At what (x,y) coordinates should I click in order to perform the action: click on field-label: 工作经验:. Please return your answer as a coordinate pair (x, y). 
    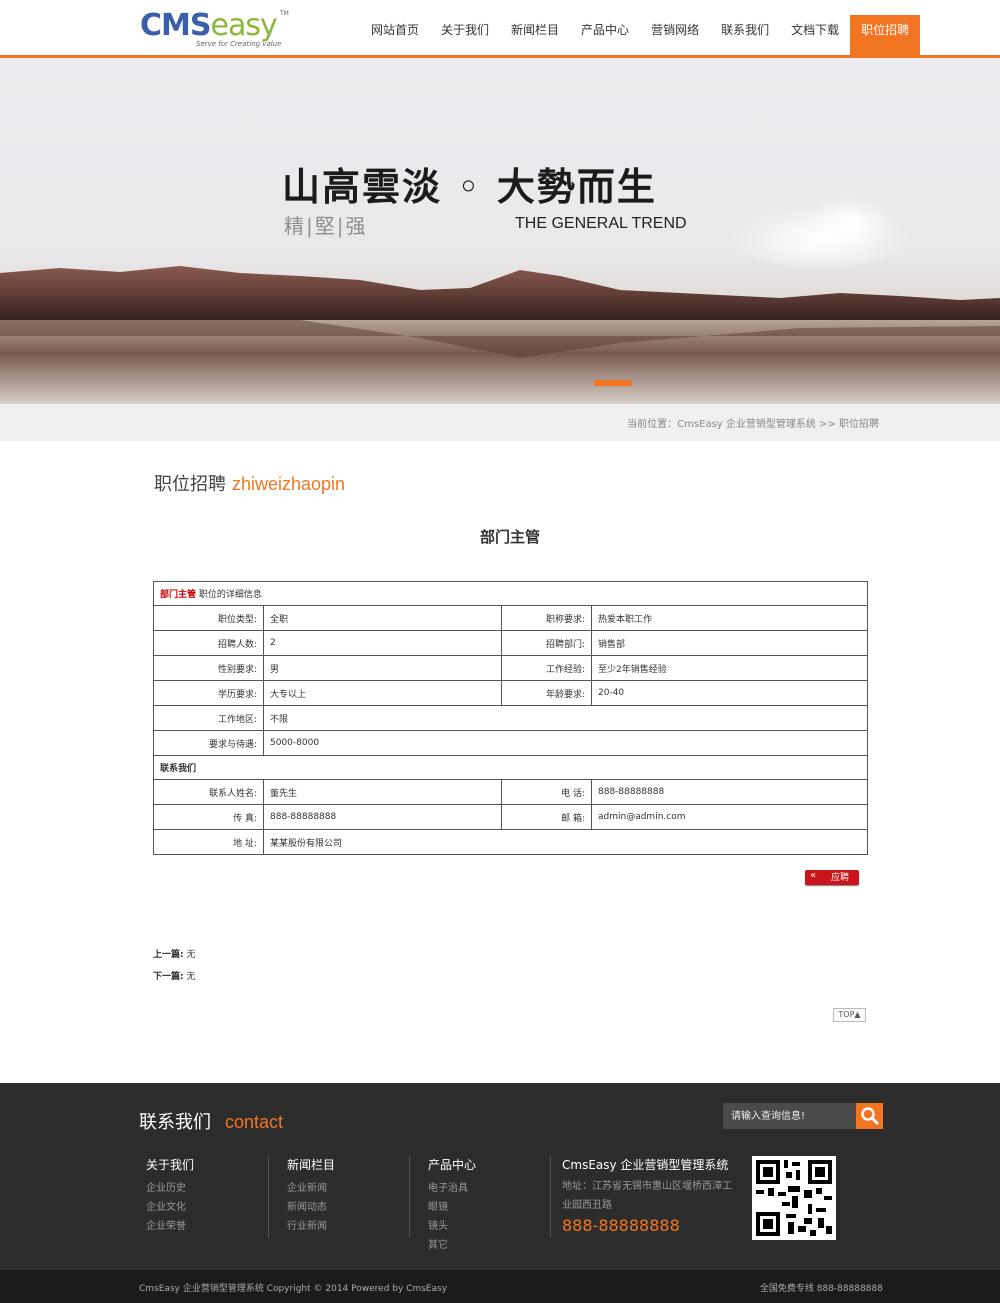
    Looking at the image, I should click on (546, 668).